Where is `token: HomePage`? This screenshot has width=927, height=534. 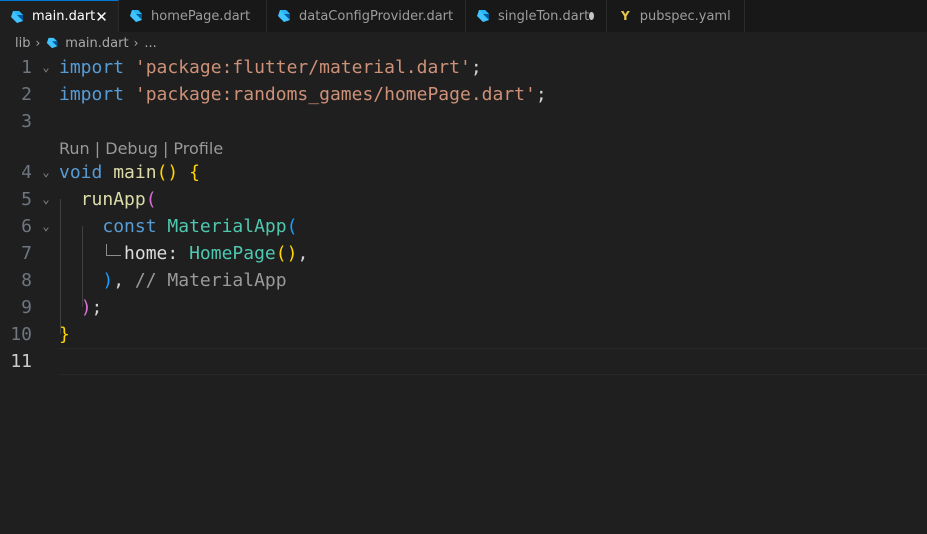
token: HomePage is located at coordinates (232, 253).